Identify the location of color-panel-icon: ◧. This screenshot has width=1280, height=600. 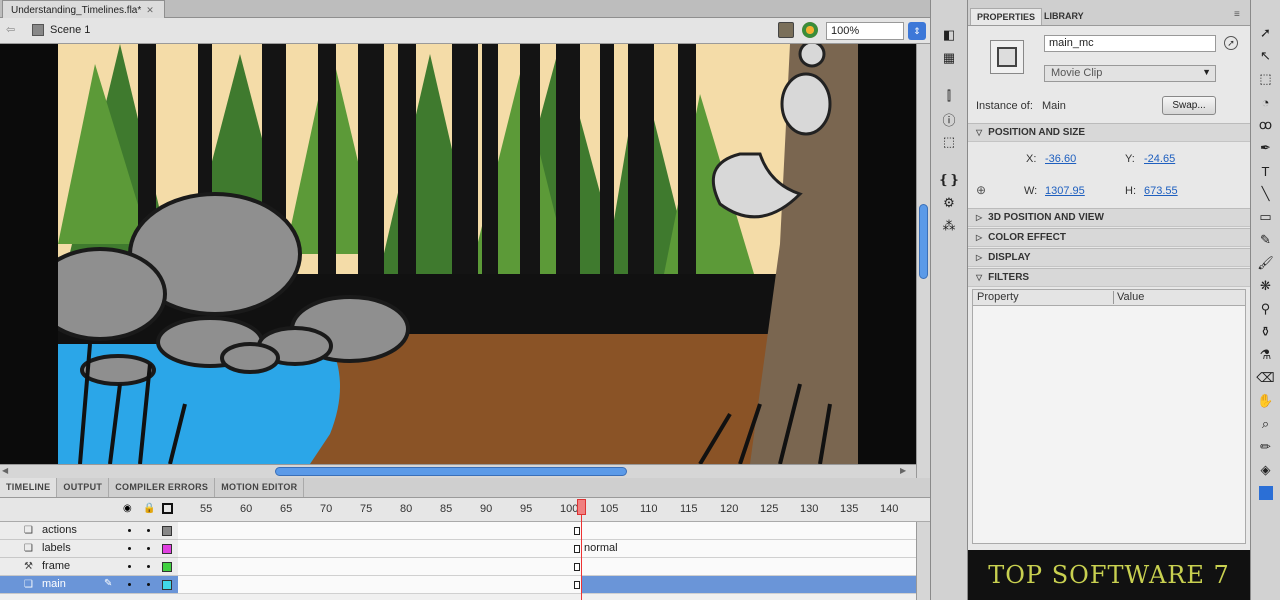
(949, 35).